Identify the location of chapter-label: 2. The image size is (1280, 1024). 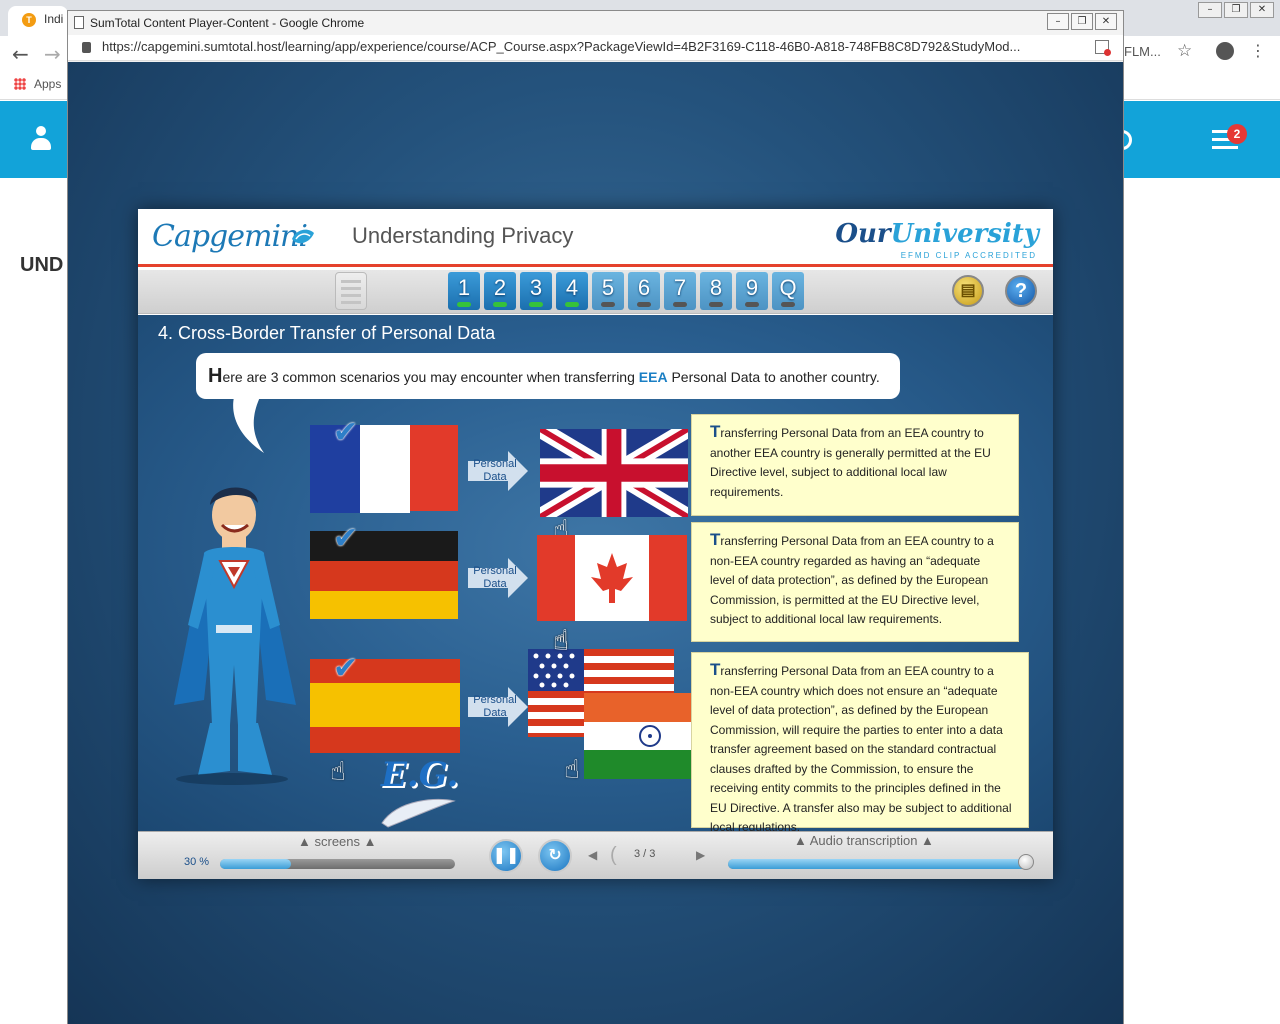
(500, 287).